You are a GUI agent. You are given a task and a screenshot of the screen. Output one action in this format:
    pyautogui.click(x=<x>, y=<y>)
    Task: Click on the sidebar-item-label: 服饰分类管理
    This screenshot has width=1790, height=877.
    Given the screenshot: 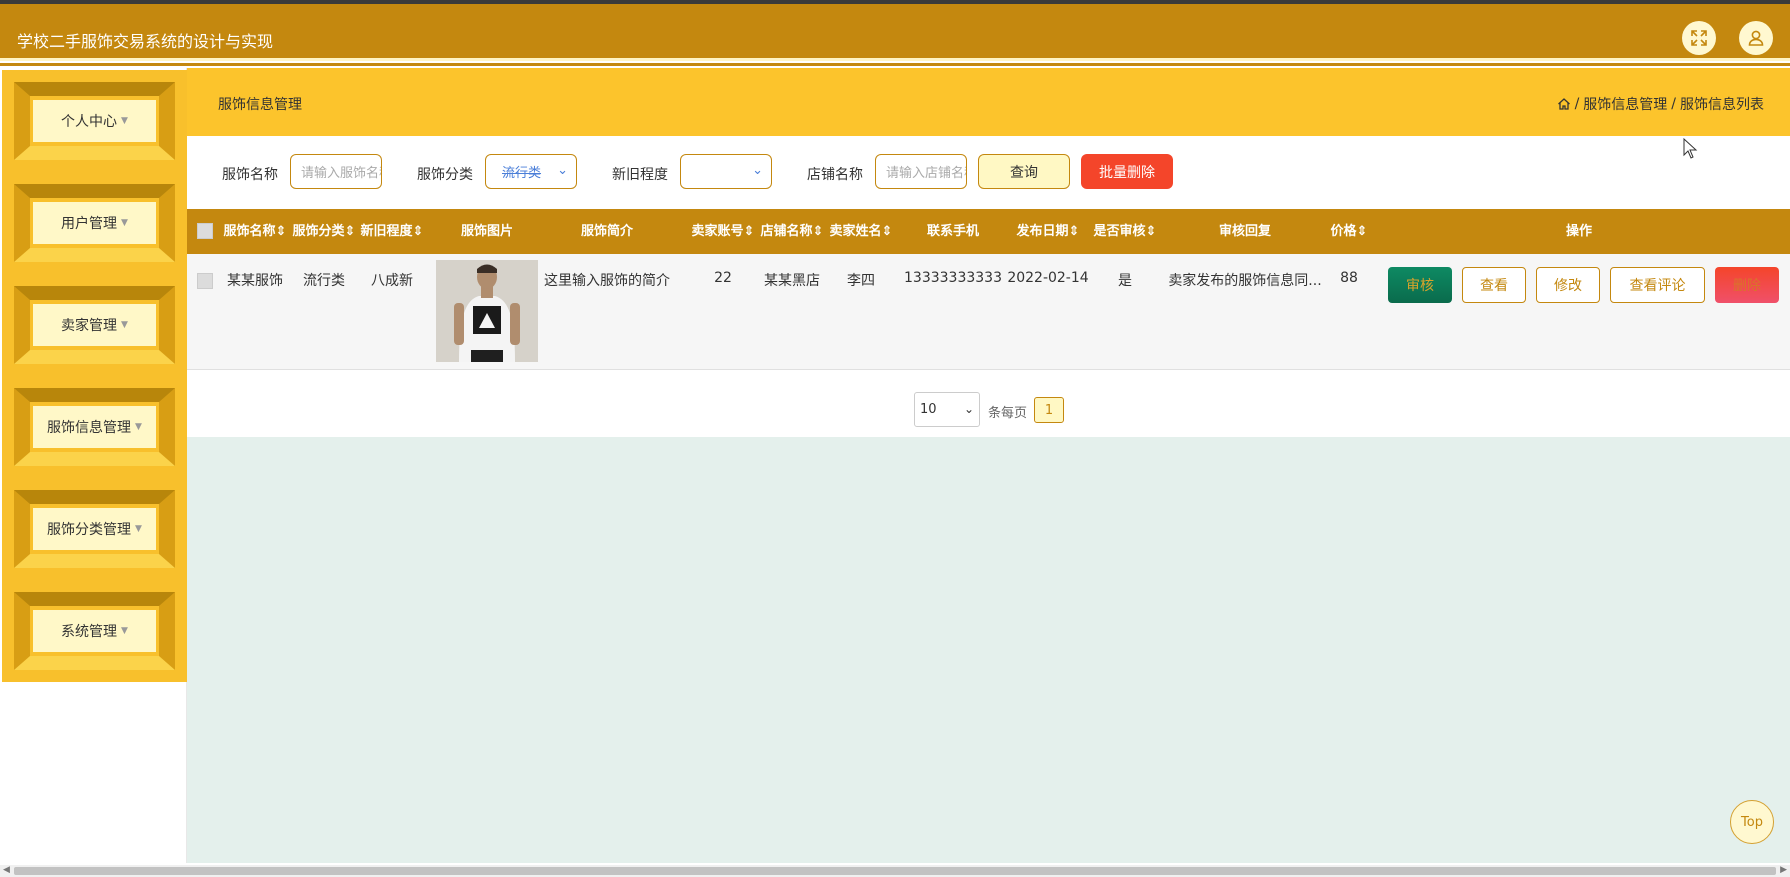 What is the action you would take?
    pyautogui.click(x=89, y=530)
    